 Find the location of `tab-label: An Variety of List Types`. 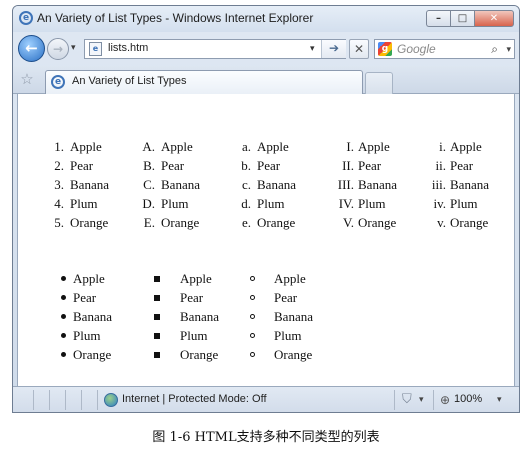

tab-label: An Variety of List Types is located at coordinates (129, 81).